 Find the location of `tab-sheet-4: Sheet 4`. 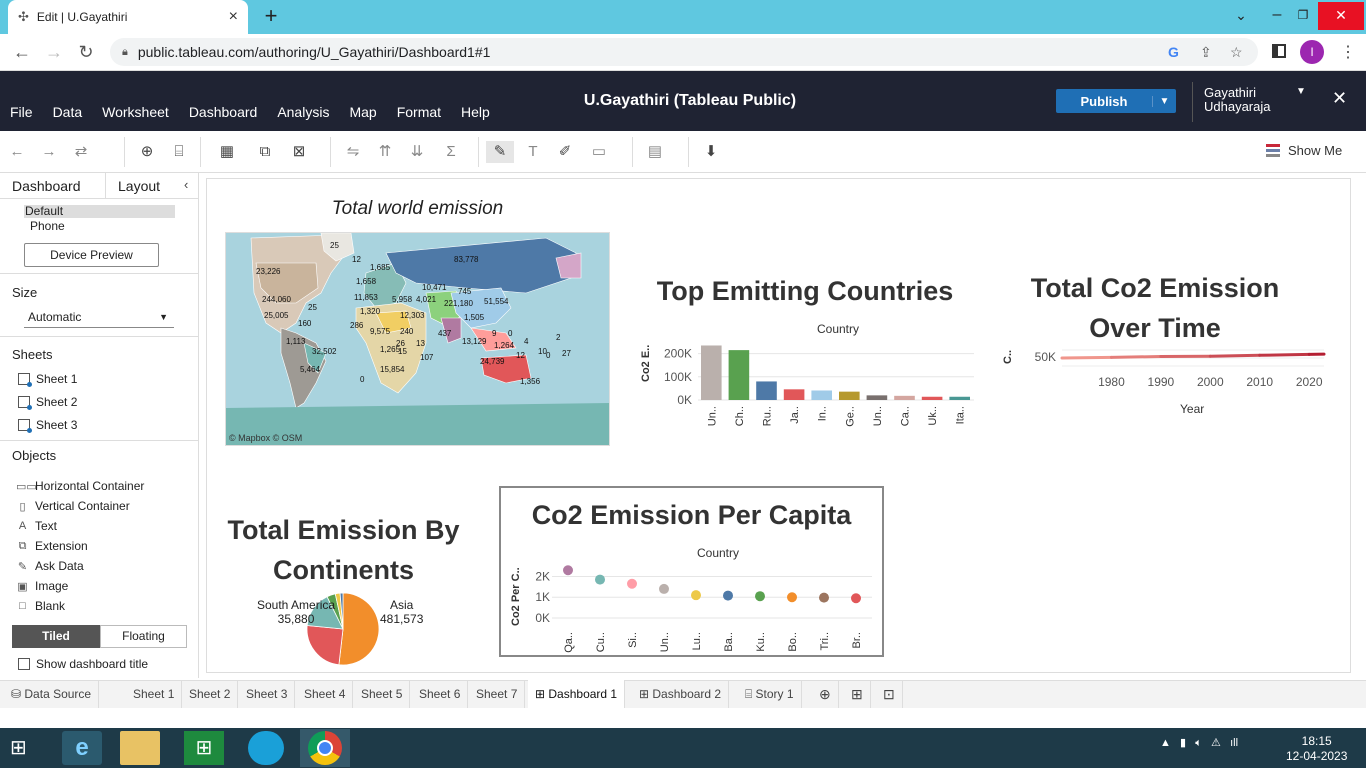

tab-sheet-4: Sheet 4 is located at coordinates (325, 694).